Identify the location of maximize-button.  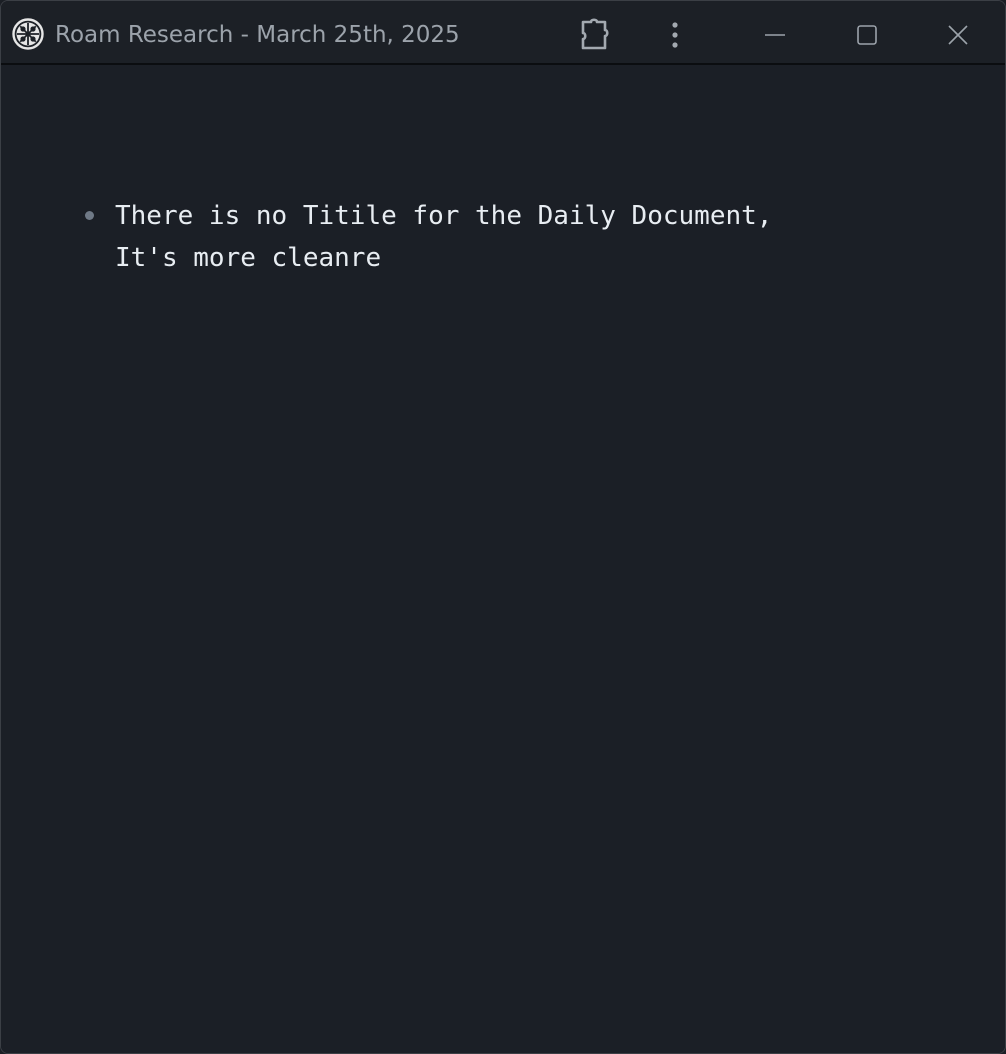
(867, 35).